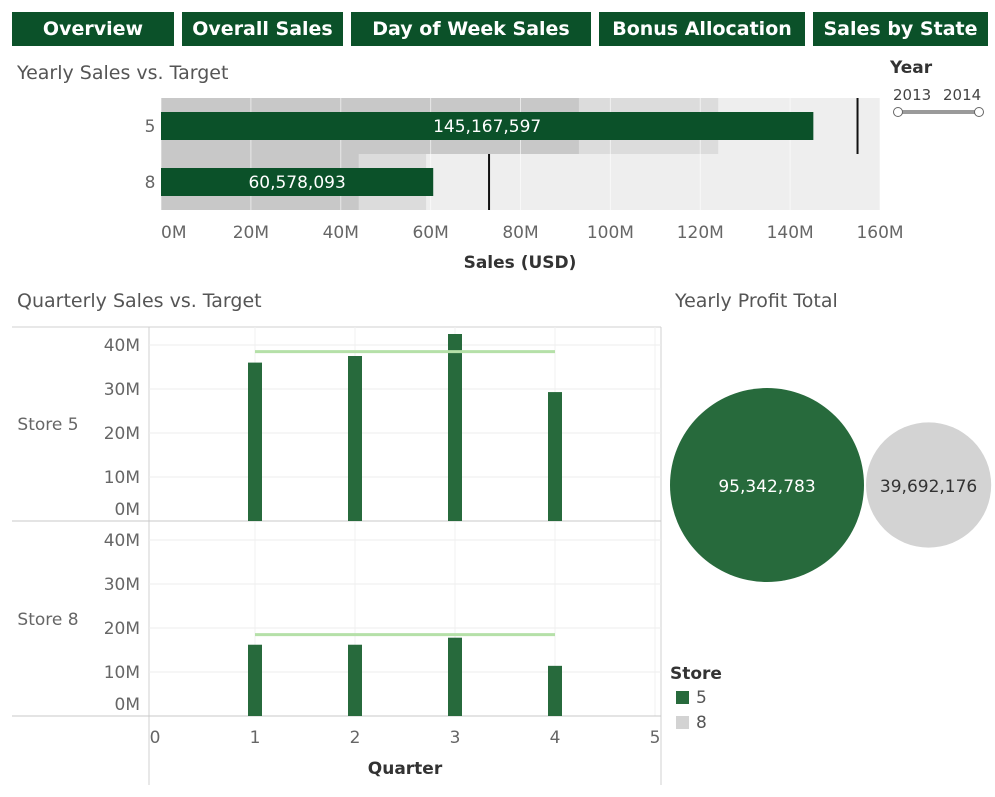 This screenshot has width=995, height=797. What do you see at coordinates (912, 95) in the screenshot?
I see `year-filter-min-label: 2013` at bounding box center [912, 95].